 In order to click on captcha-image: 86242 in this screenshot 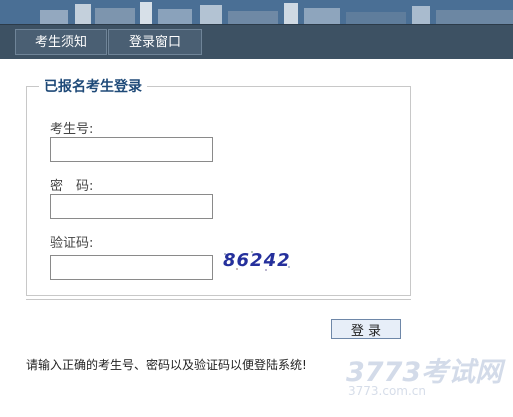, I will do `click(257, 261)`.